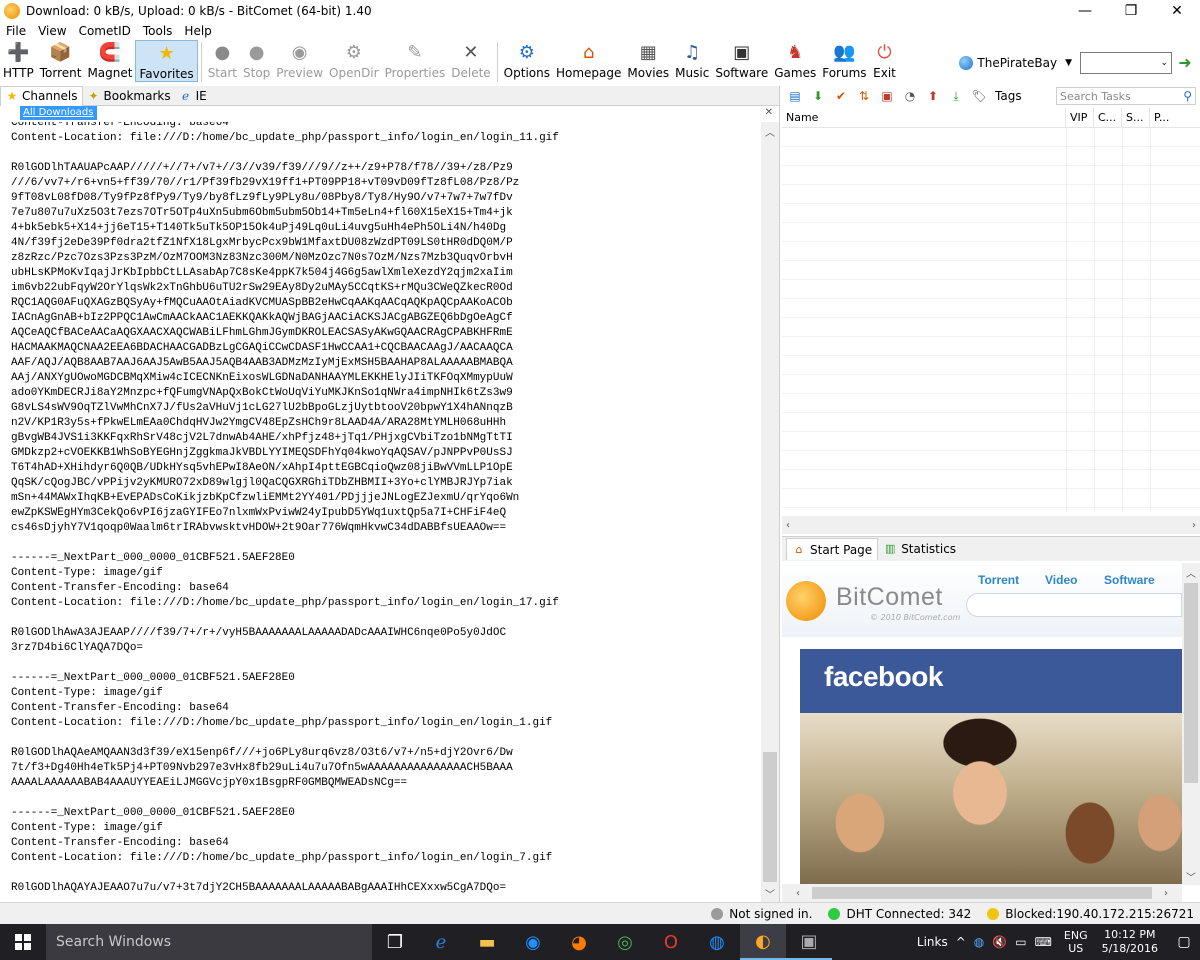  What do you see at coordinates (864, 96) in the screenshot?
I see `up-down-icon: ⇅` at bounding box center [864, 96].